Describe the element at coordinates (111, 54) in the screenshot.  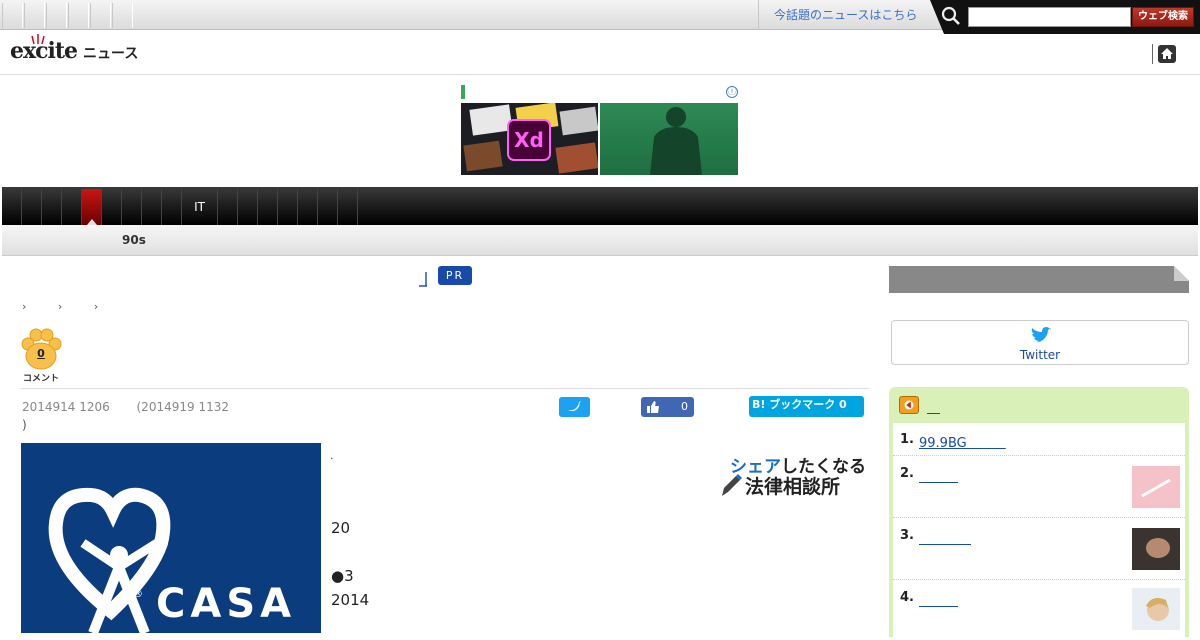
I see `logo-news: ニュース` at that location.